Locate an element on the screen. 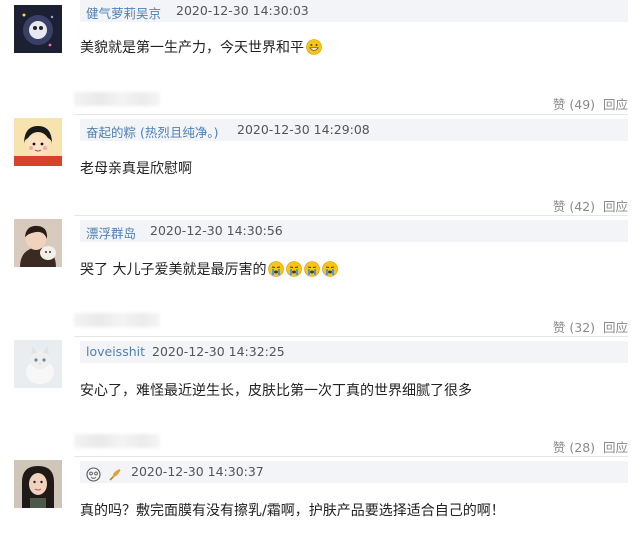 This screenshot has width=641, height=539. comment-meta: loveisshit 2020-12-30 14:32:25 is located at coordinates (354, 352).